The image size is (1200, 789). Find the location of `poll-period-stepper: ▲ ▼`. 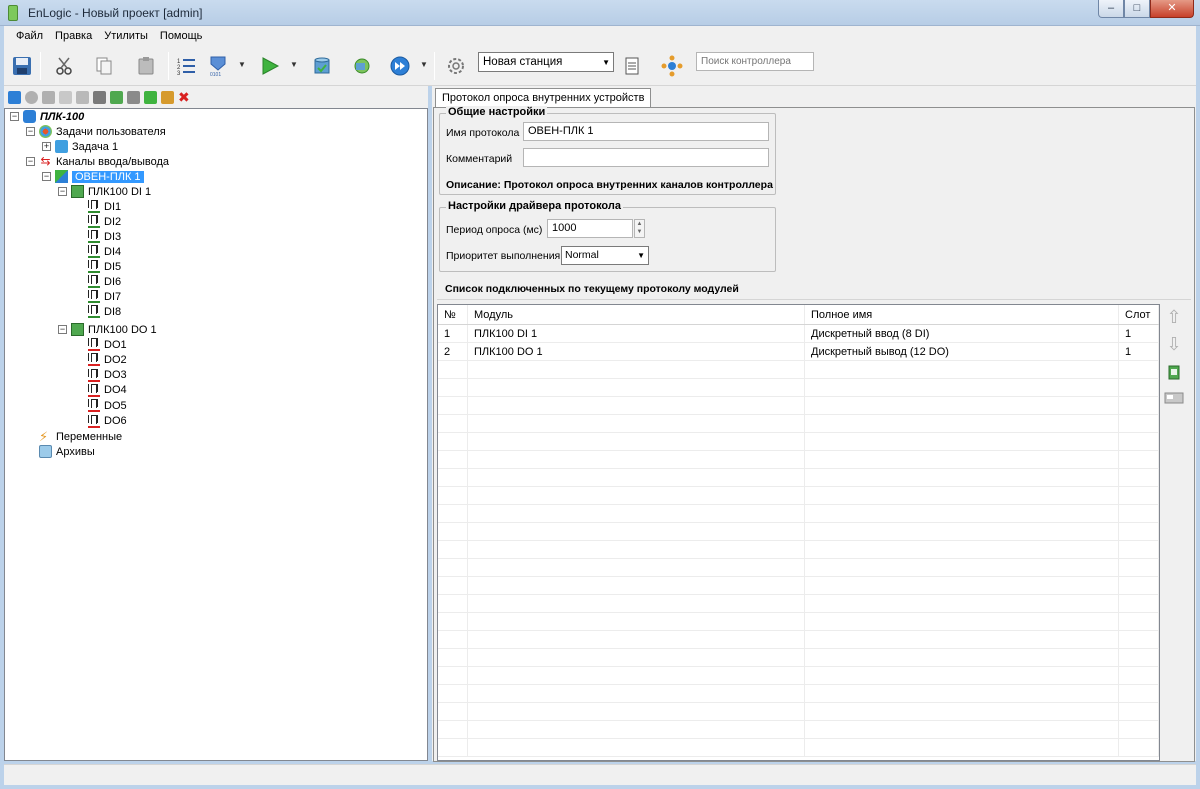

poll-period-stepper: ▲ ▼ is located at coordinates (639, 228).